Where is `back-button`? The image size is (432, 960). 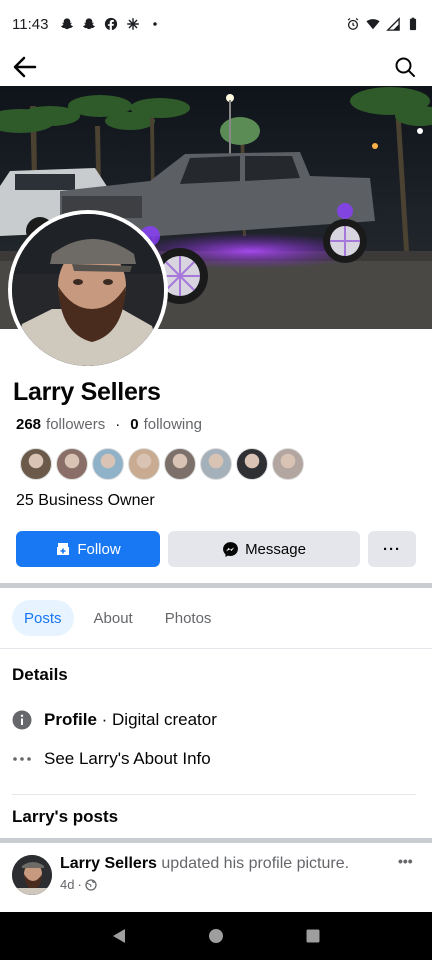
back-button is located at coordinates (25, 67).